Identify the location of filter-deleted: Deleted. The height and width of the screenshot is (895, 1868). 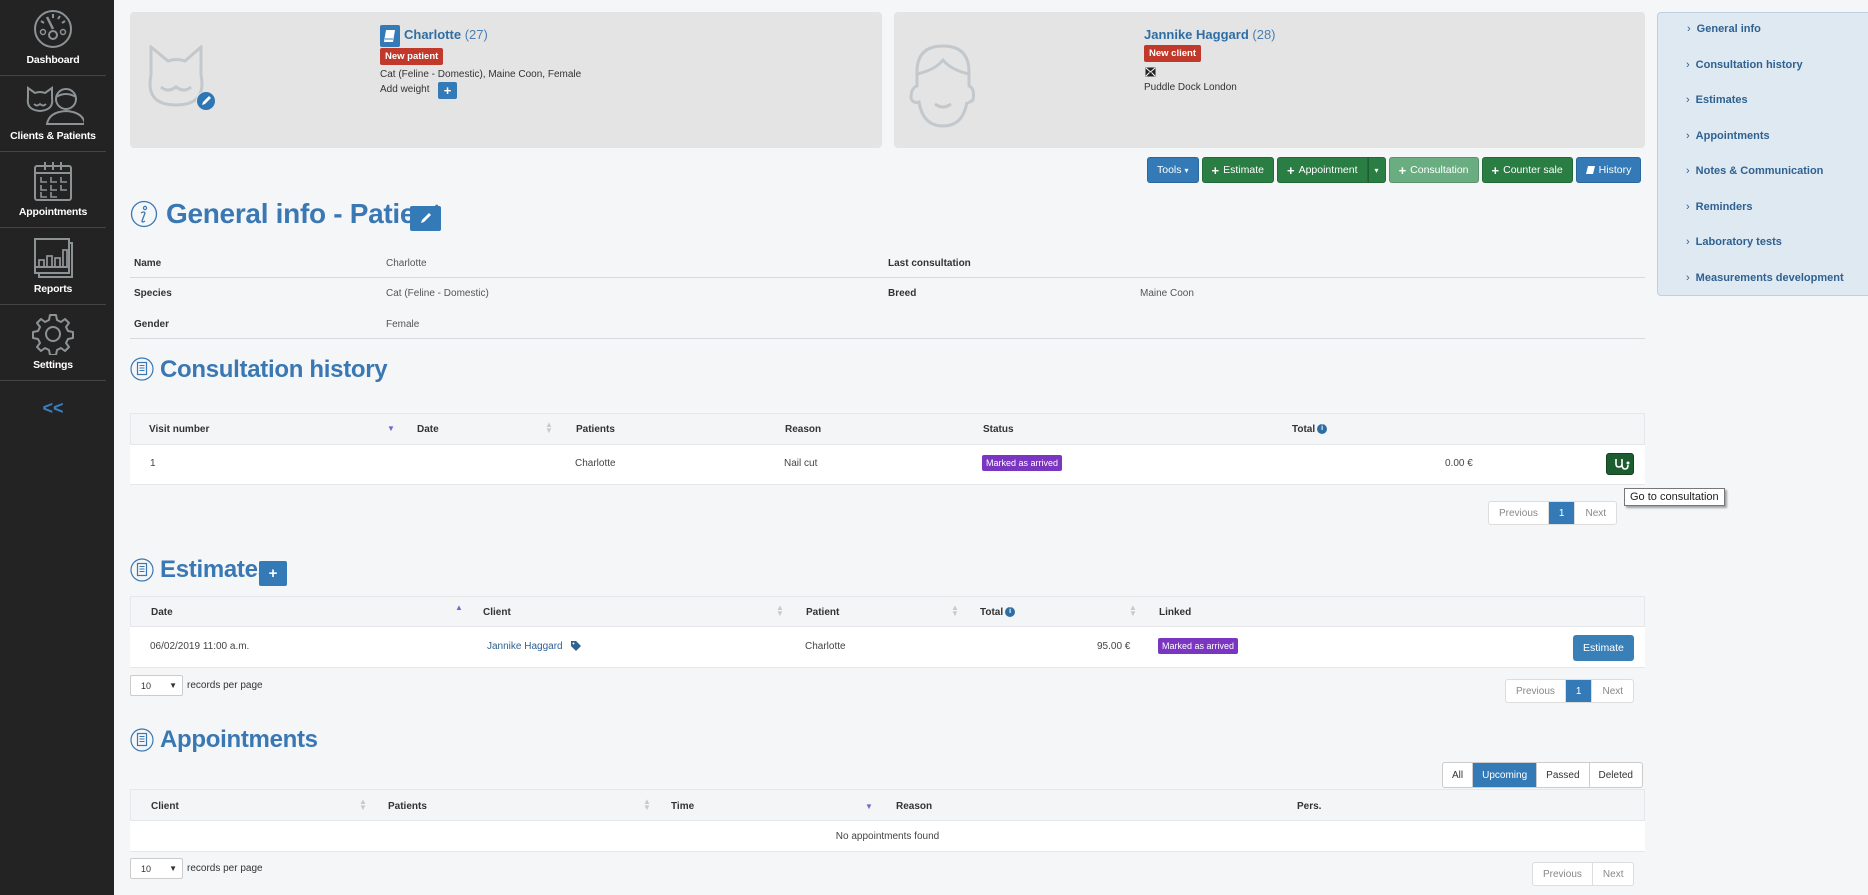
(1615, 775).